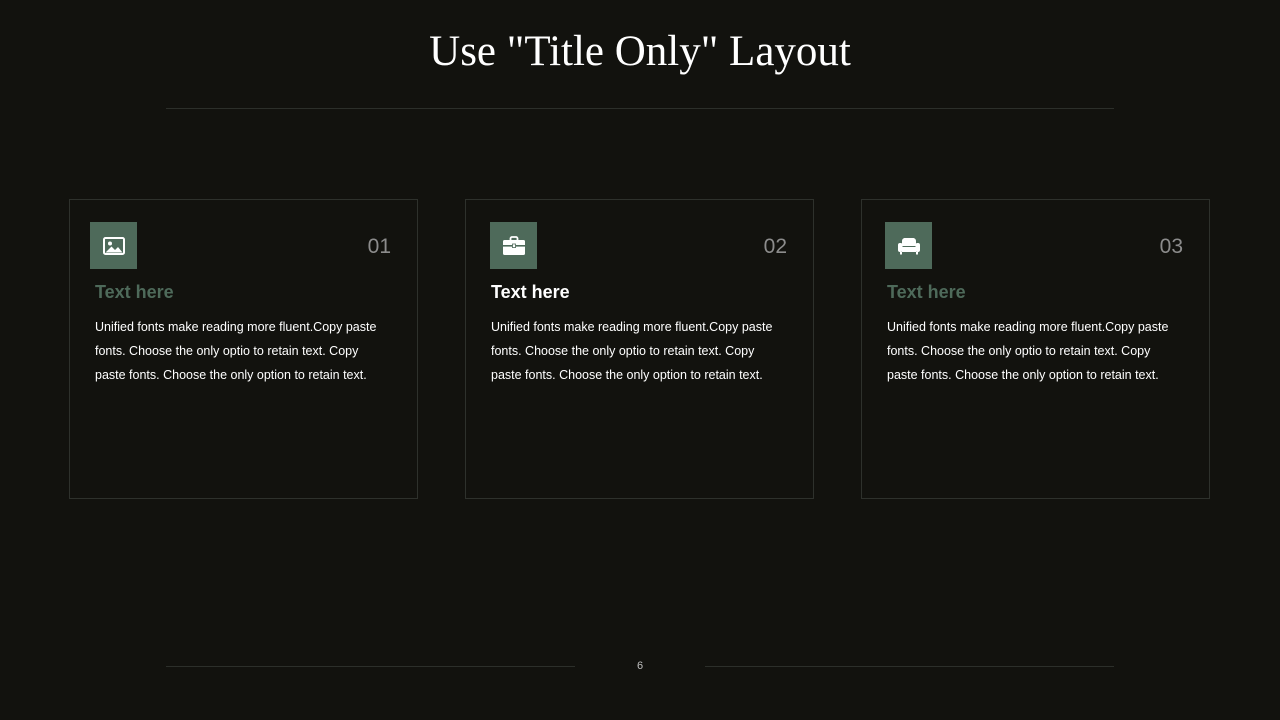  Describe the element at coordinates (775, 246) in the screenshot. I see `card-number: 02` at that location.